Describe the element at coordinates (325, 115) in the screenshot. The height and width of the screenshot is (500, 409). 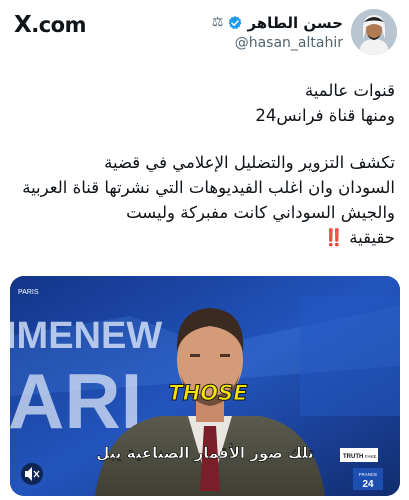
I see `tweet-line: ومنها قناة فرانس24` at that location.